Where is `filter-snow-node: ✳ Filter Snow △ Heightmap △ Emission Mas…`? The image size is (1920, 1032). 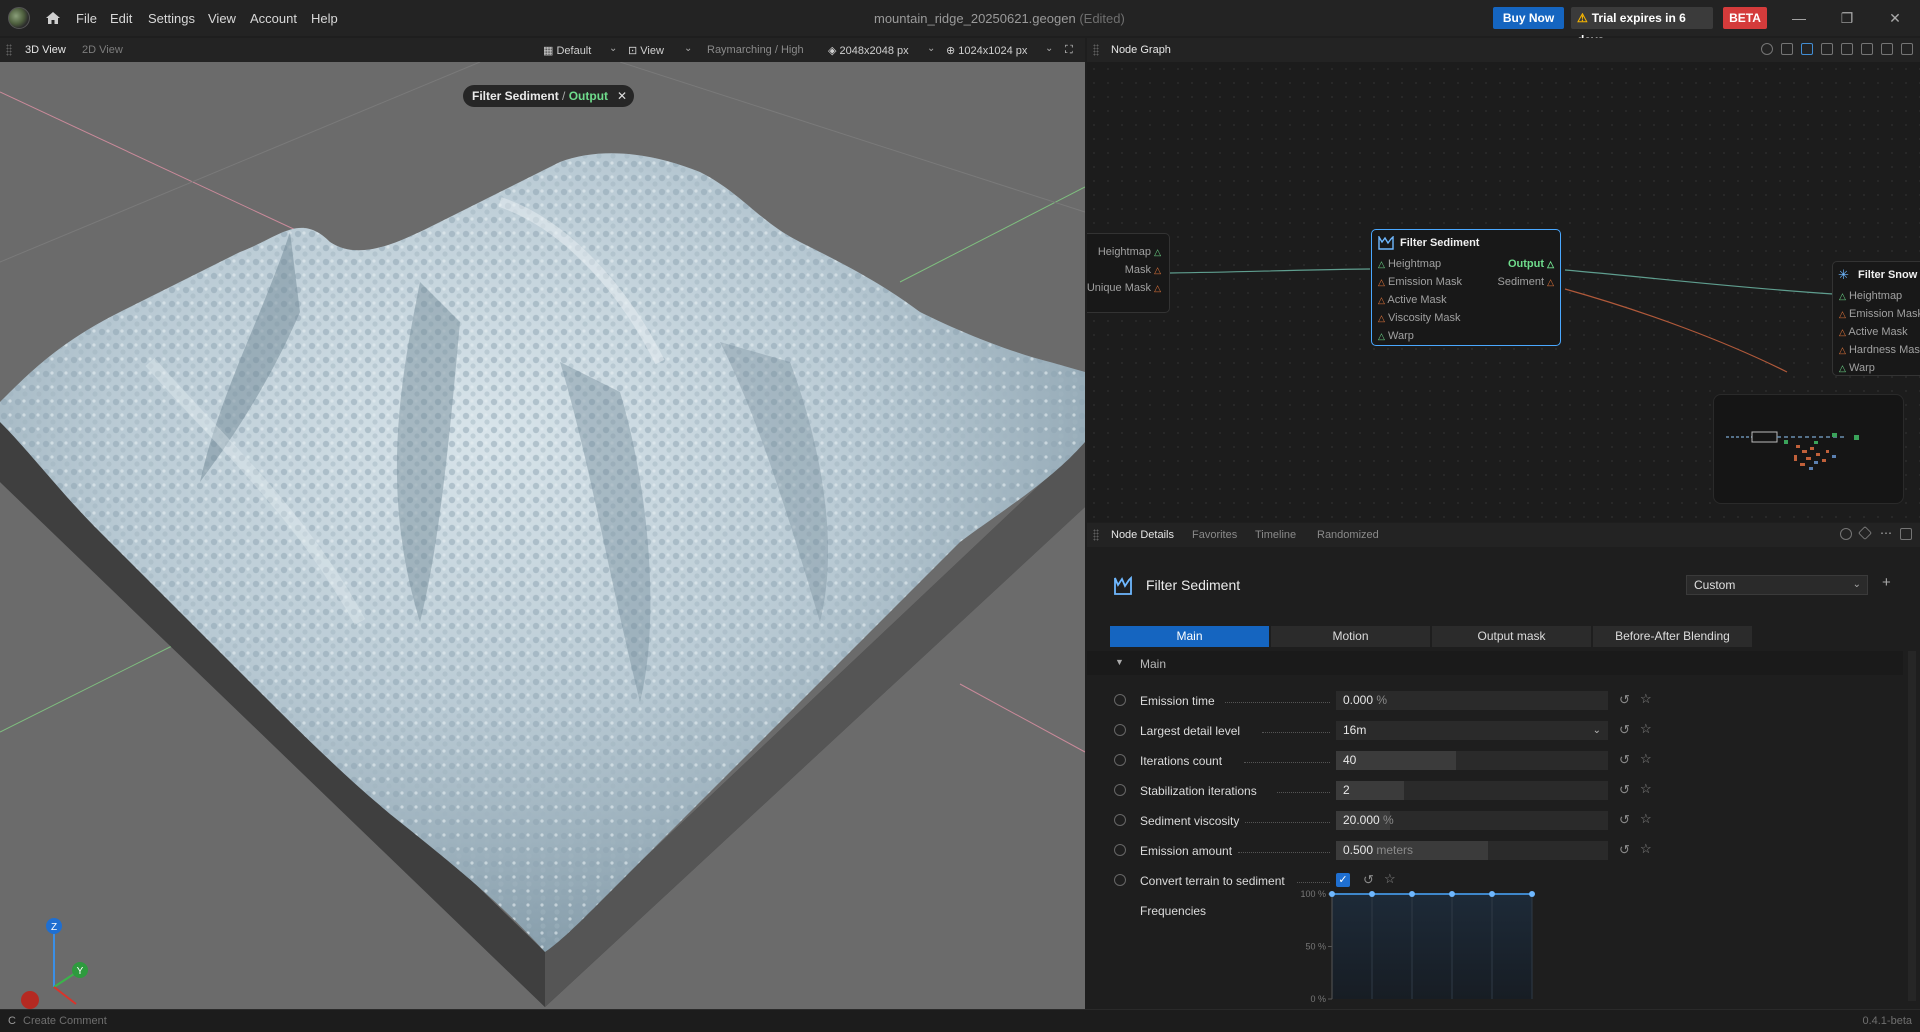 filter-snow-node: ✳ Filter Snow △ Heightmap △ Emission Mas… is located at coordinates (1876, 318).